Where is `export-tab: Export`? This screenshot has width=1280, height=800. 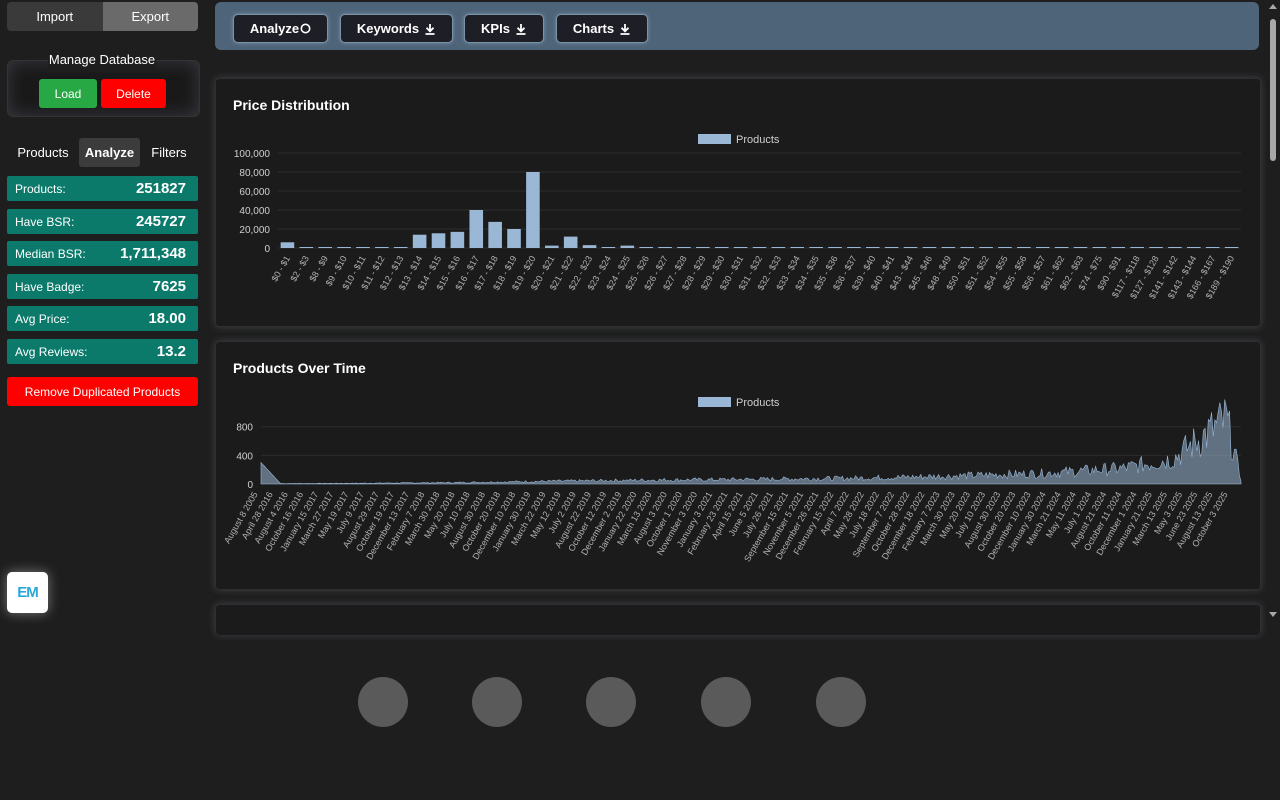
export-tab: Export is located at coordinates (150, 16).